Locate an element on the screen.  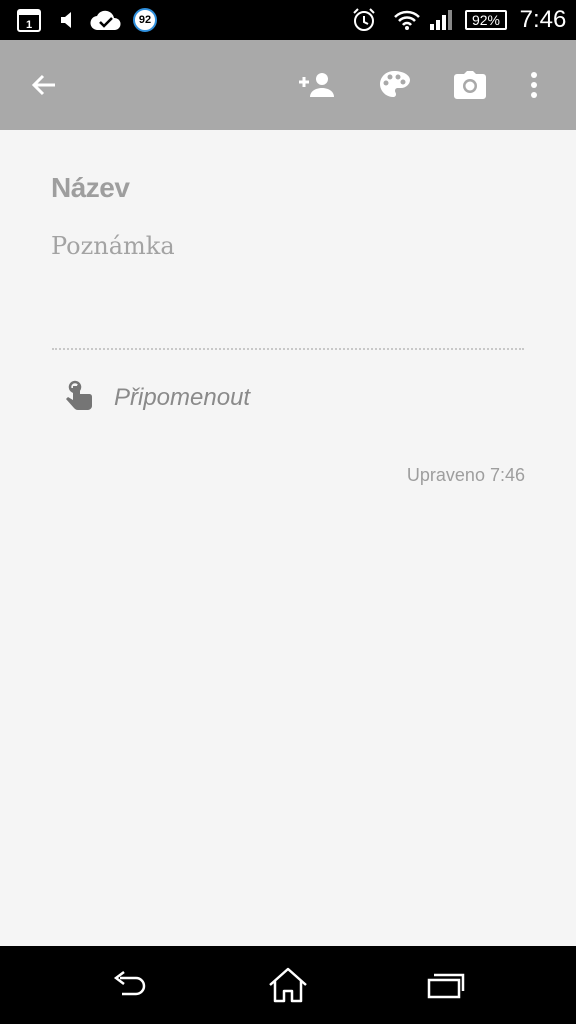
alarm-icon is located at coordinates (364, 20).